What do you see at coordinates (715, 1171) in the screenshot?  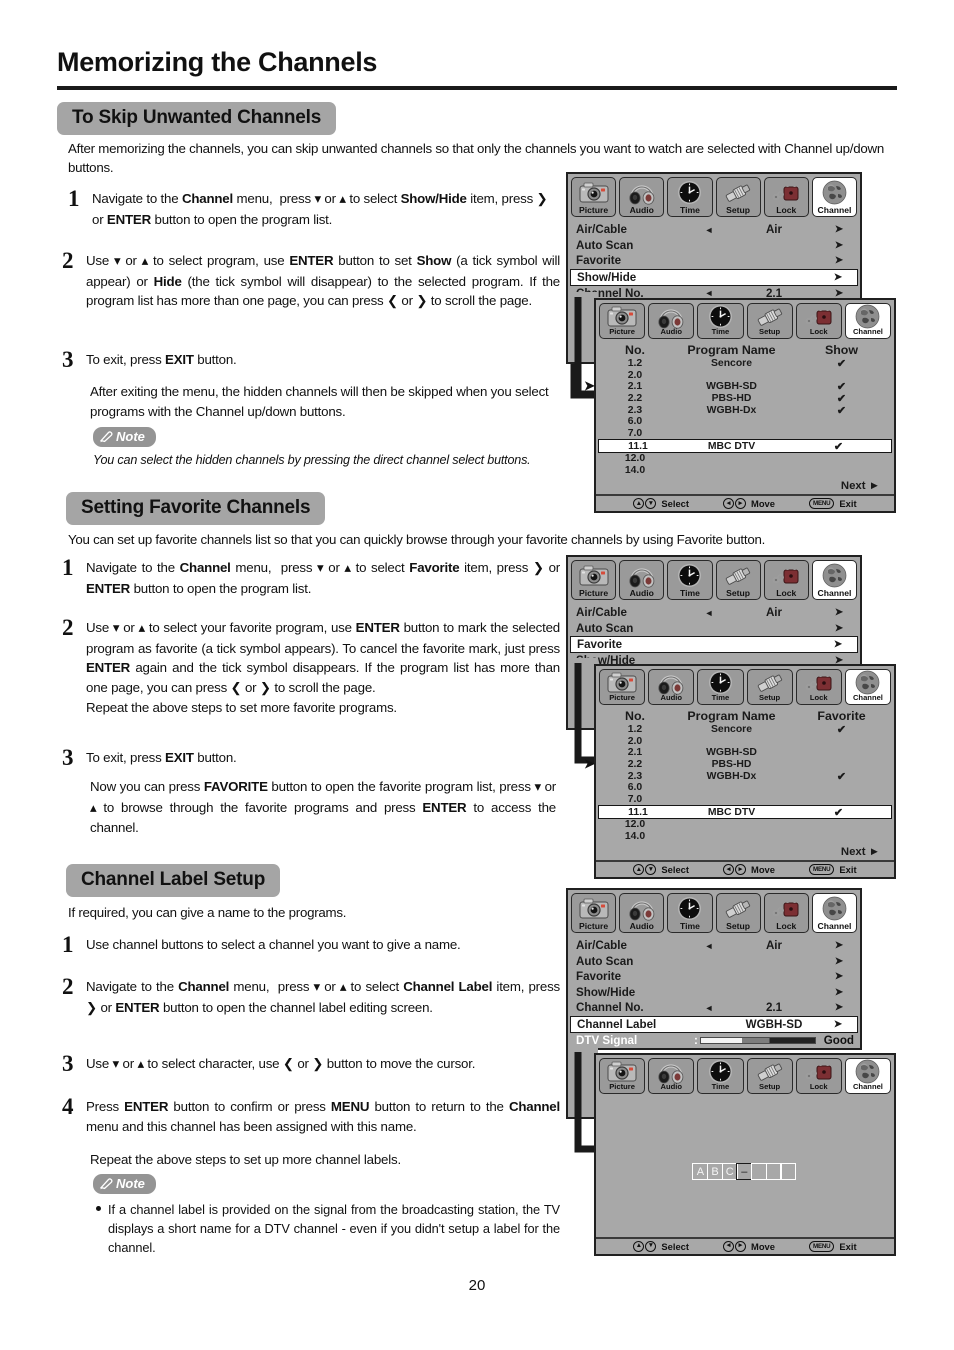 I see `label-char-box: B` at bounding box center [715, 1171].